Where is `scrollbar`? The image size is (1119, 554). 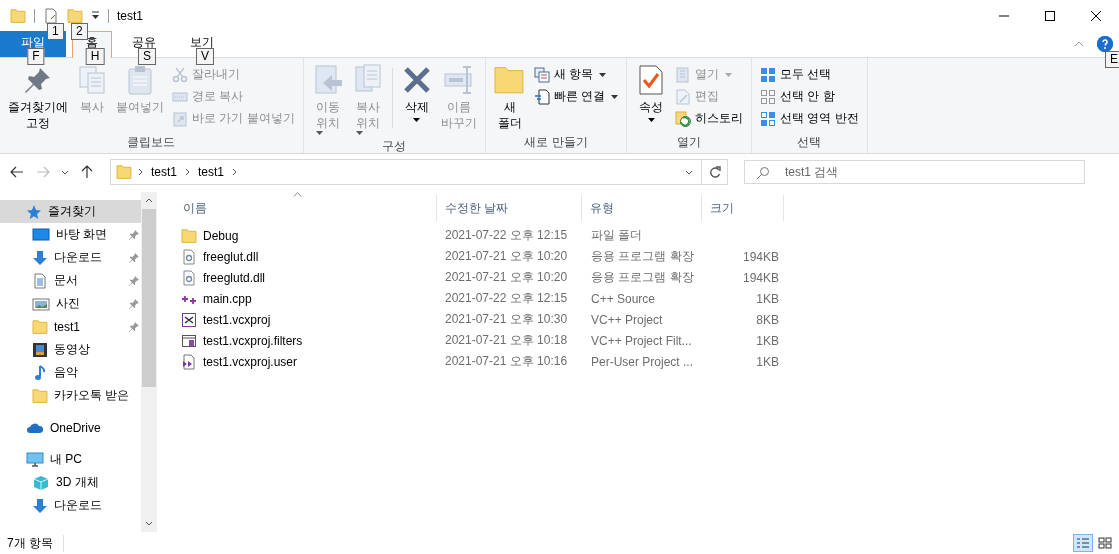 scrollbar is located at coordinates (149, 362).